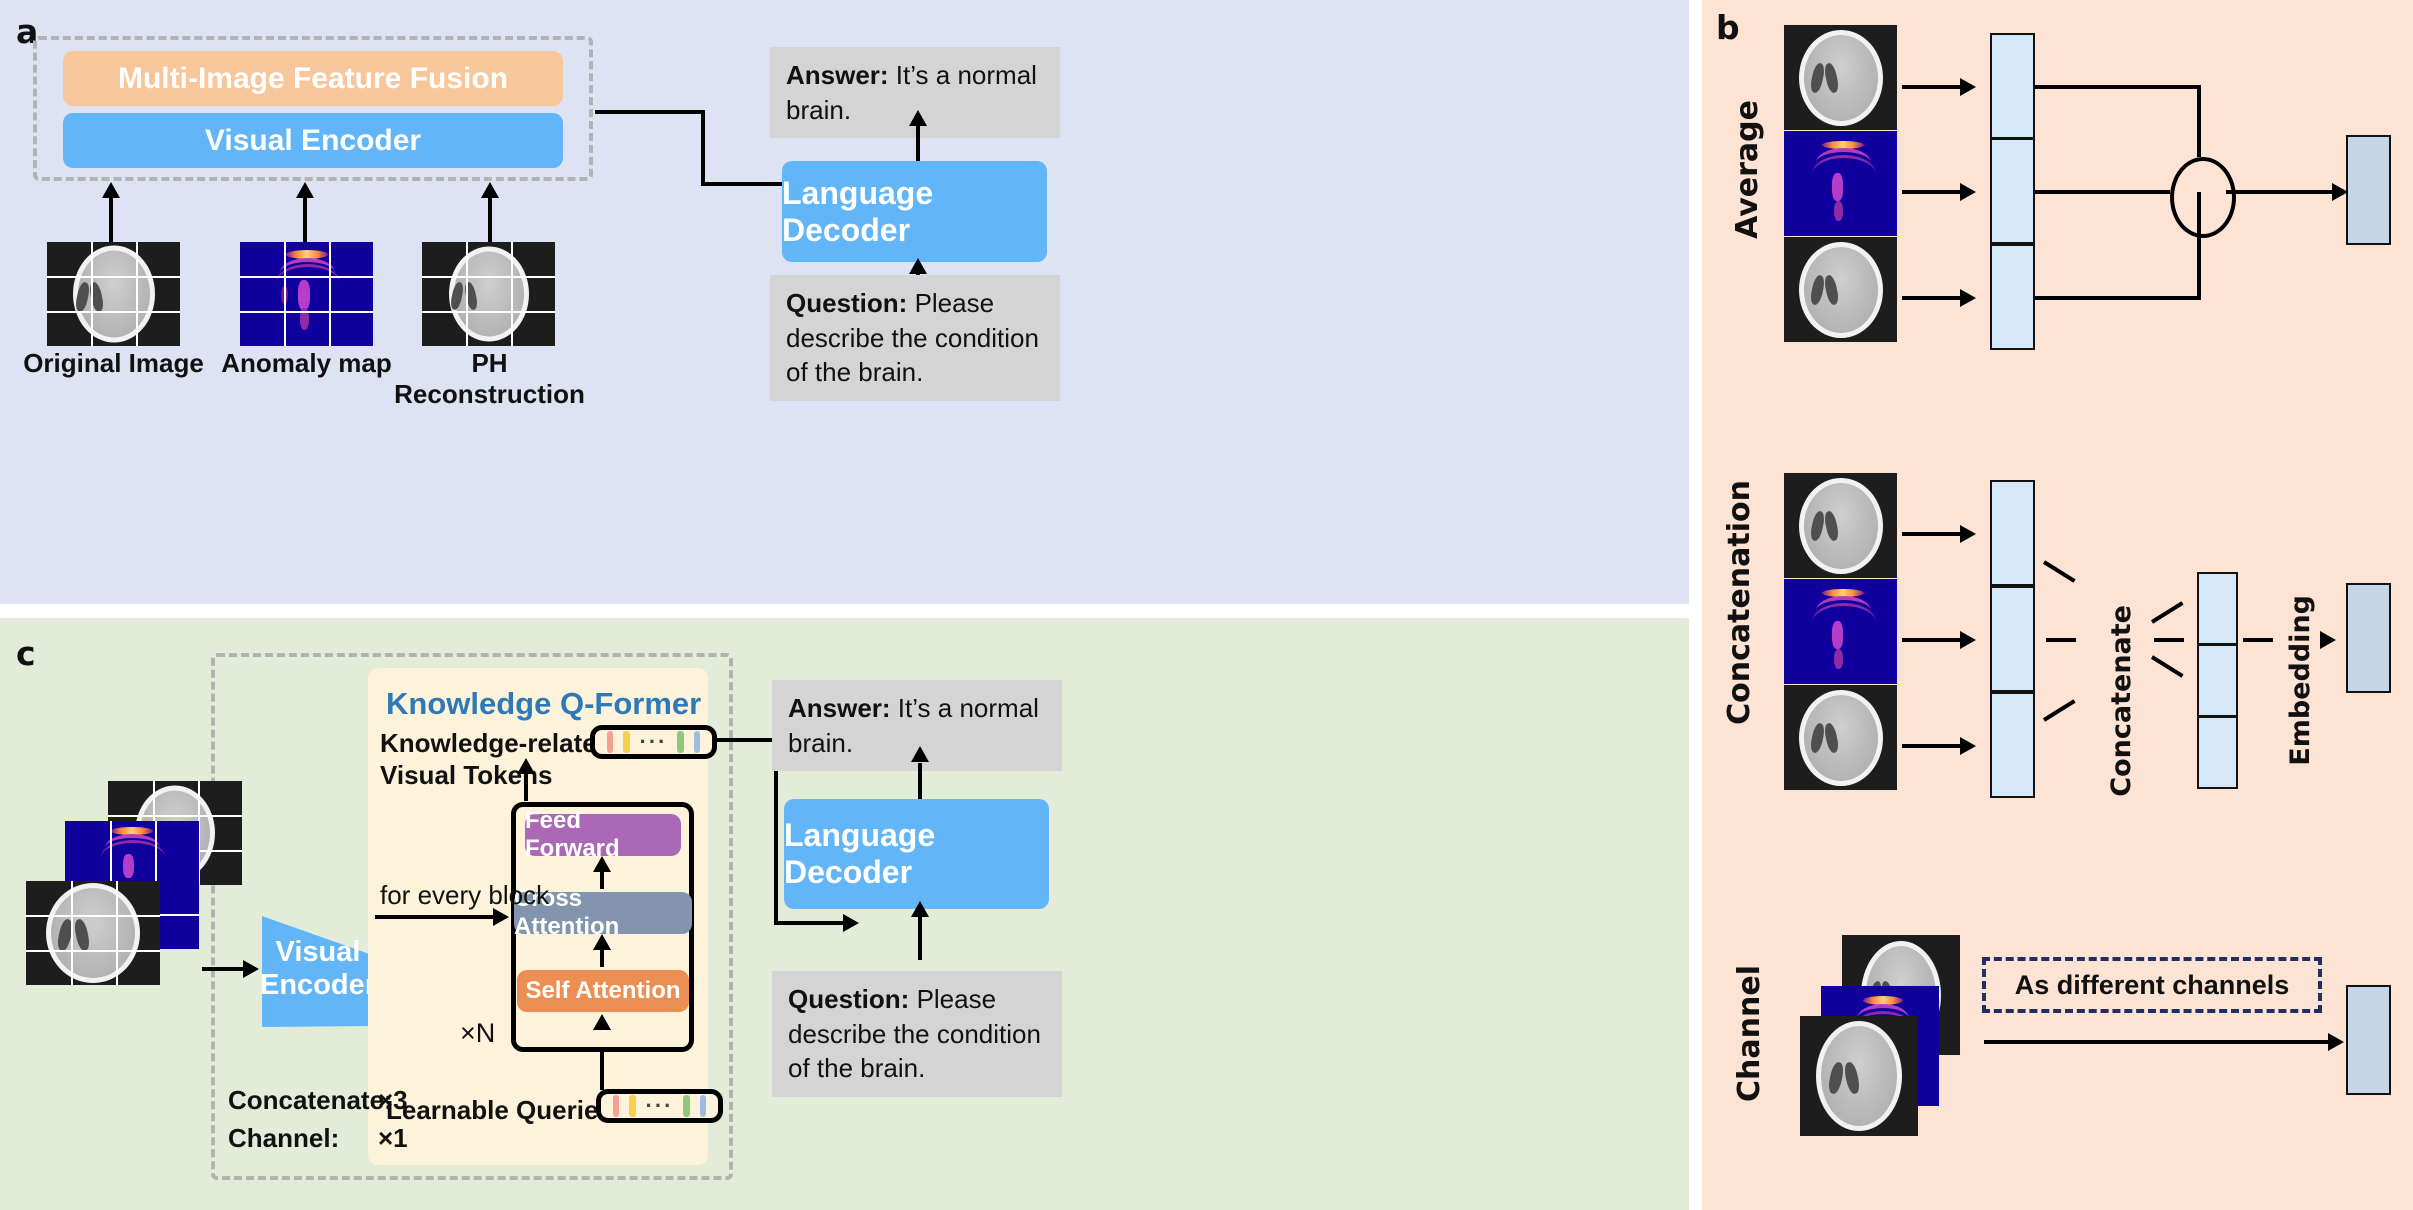  What do you see at coordinates (113, 363) in the screenshot?
I see `caption-original-image: Original Image` at bounding box center [113, 363].